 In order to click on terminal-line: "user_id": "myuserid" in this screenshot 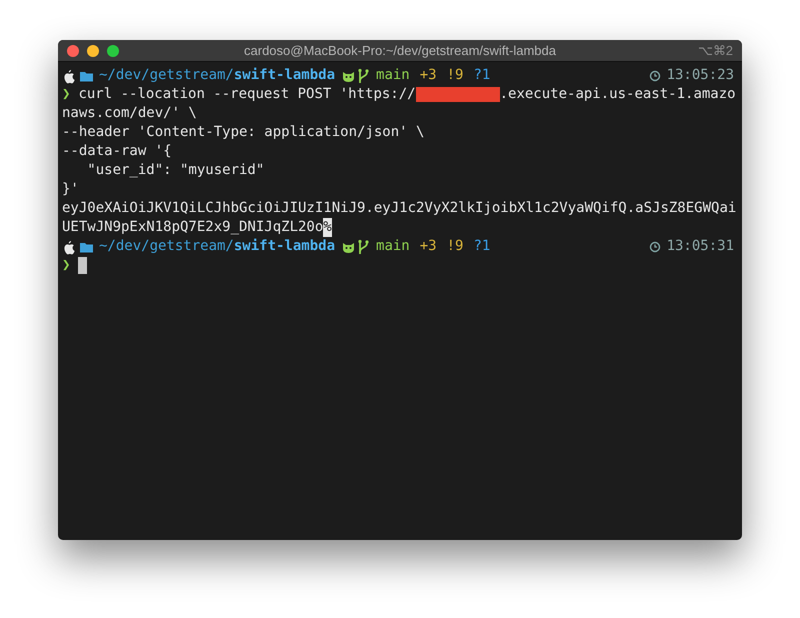, I will do `click(175, 170)`.